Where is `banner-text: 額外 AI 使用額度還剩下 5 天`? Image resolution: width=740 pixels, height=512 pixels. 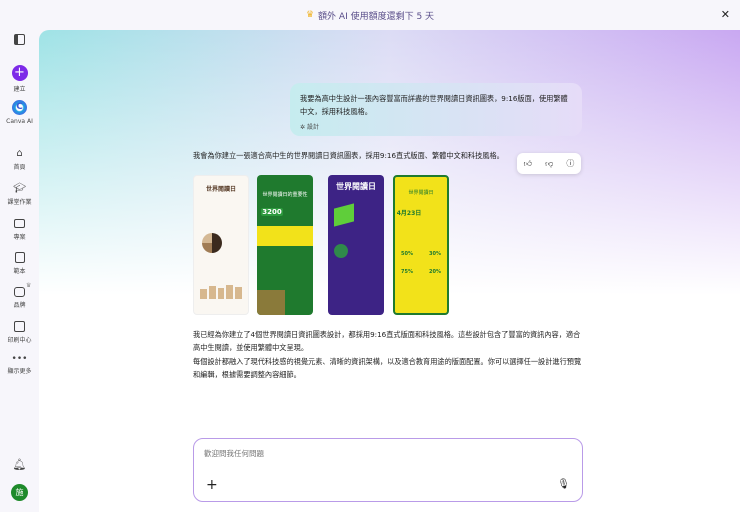 banner-text: 額外 AI 使用額度還剩下 5 天 is located at coordinates (376, 16).